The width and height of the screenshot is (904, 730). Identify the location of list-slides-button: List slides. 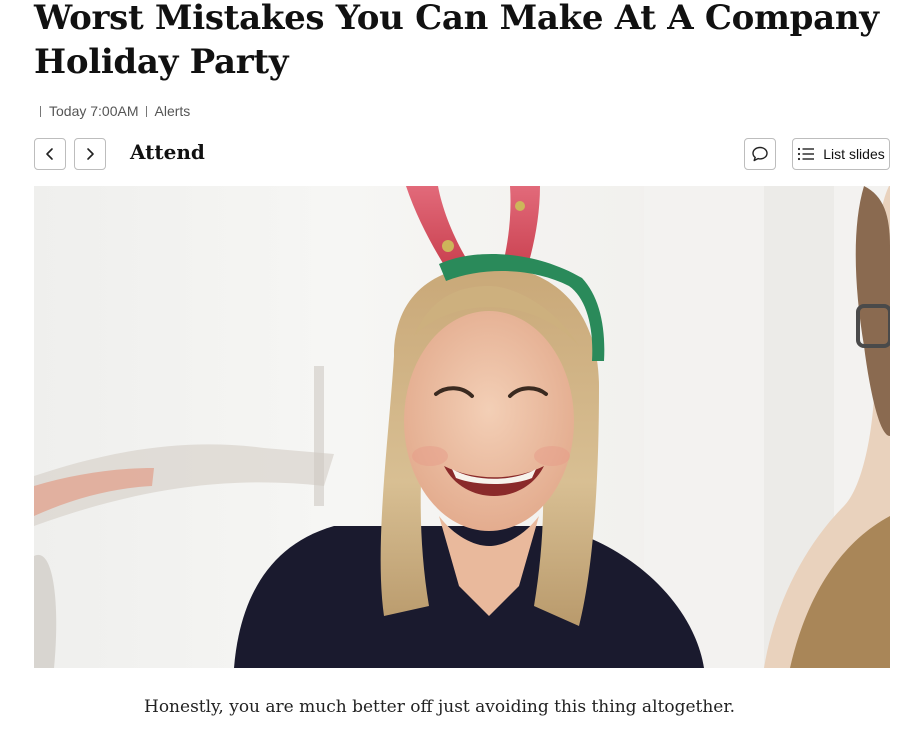
(841, 154).